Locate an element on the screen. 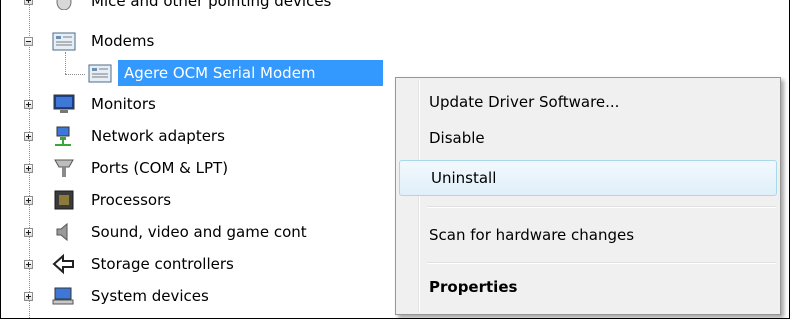 The image size is (790, 320). menu-item-properties: Properties is located at coordinates (588, 287).